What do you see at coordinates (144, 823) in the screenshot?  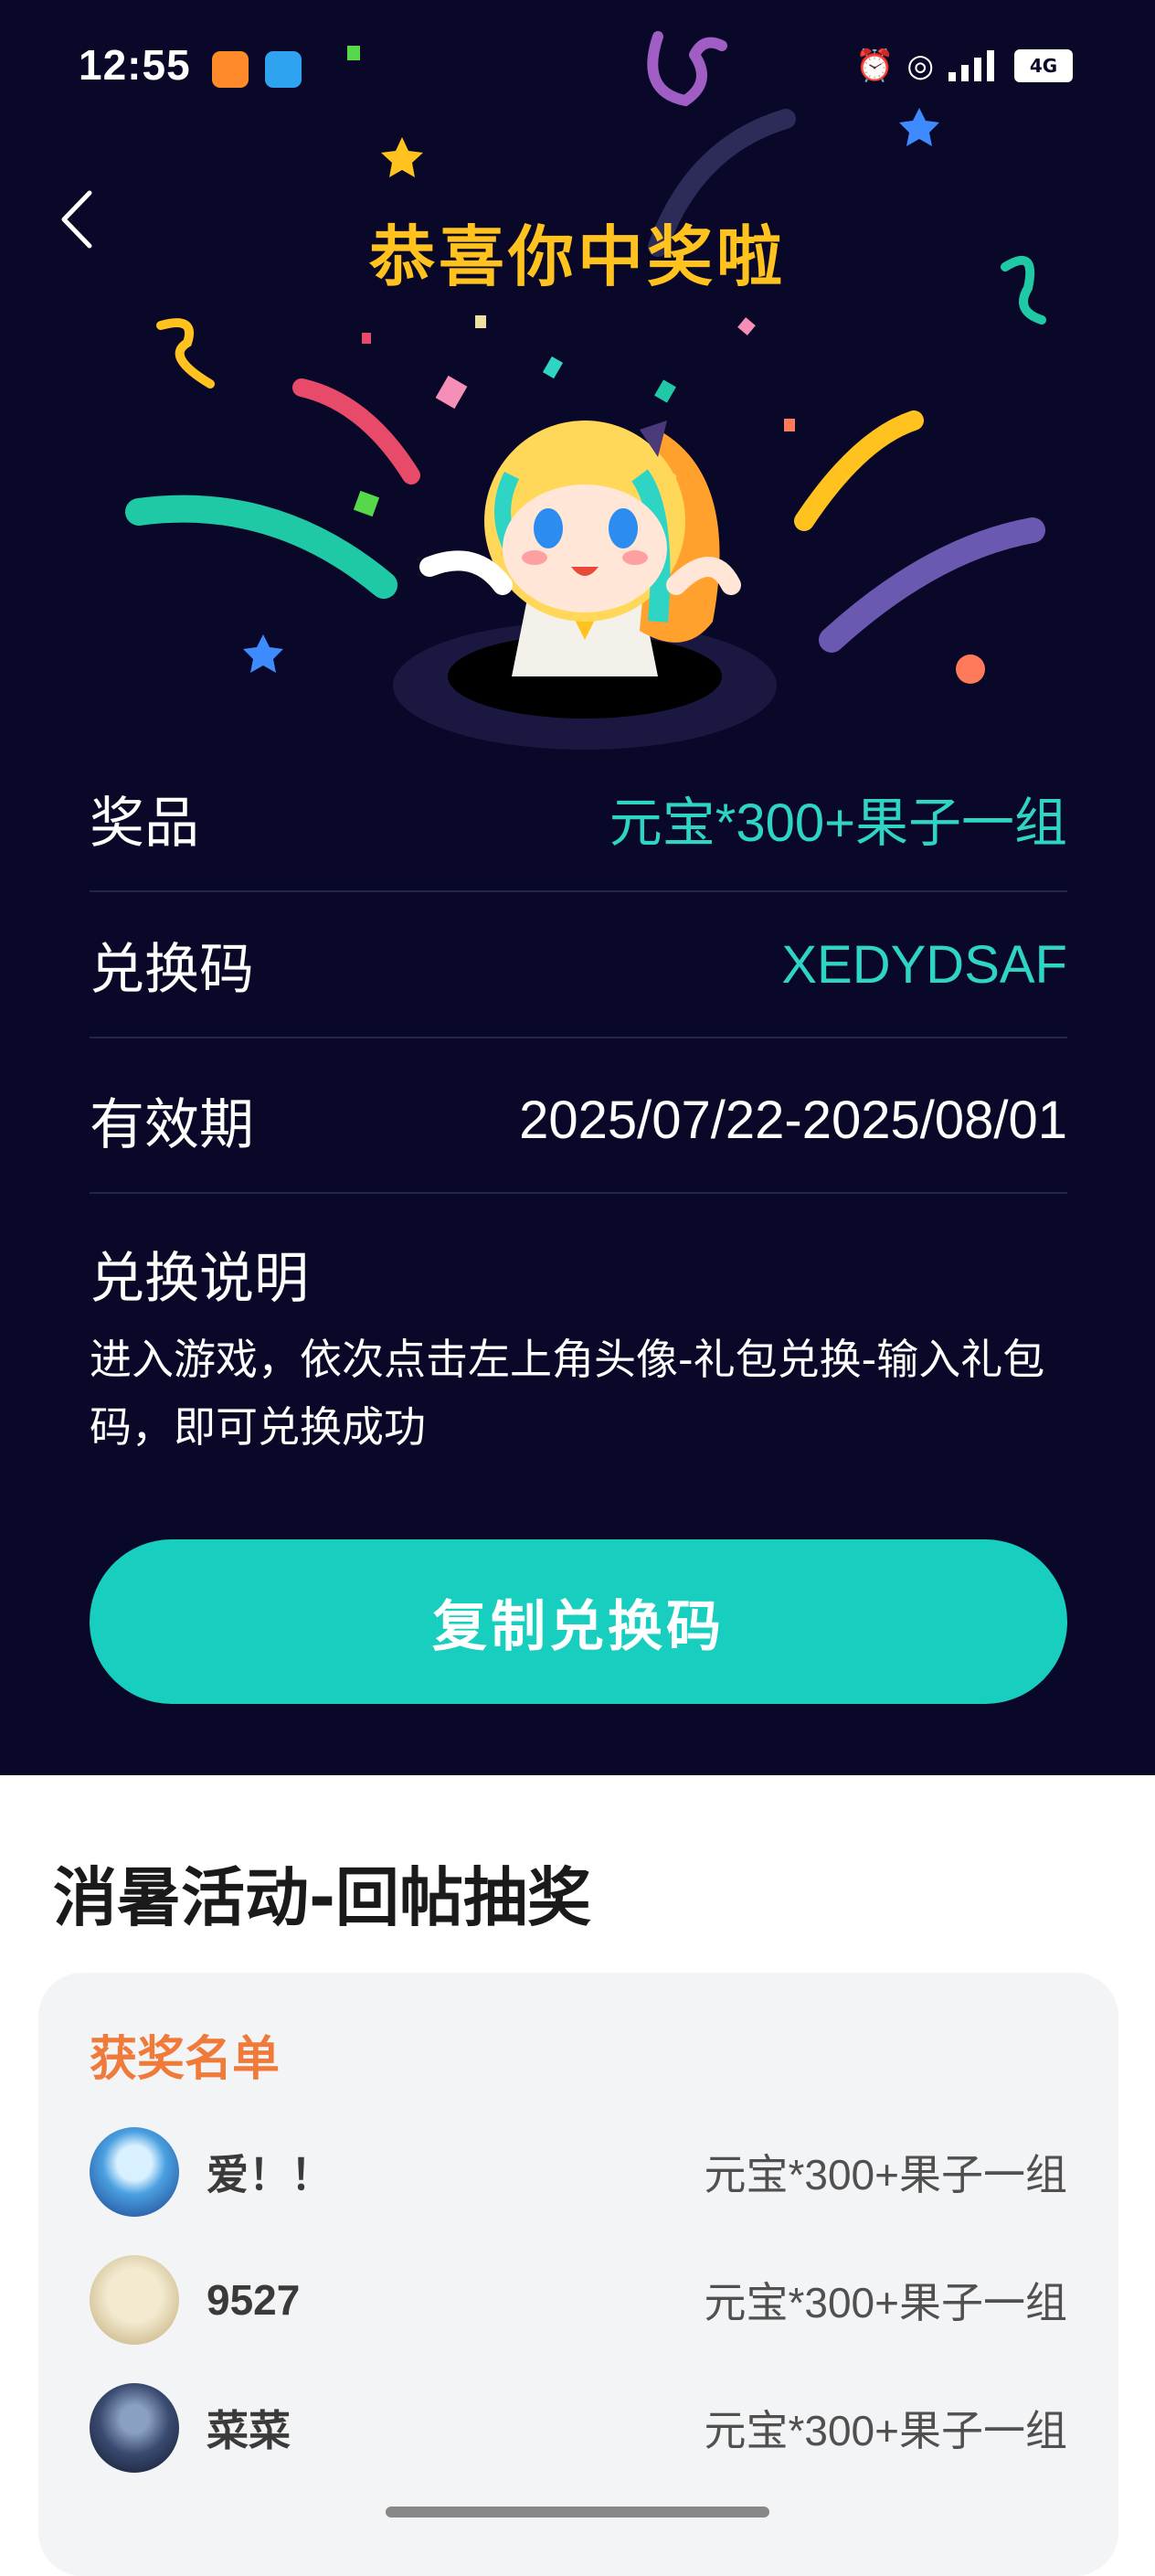 I see `prize-label: 奖品` at bounding box center [144, 823].